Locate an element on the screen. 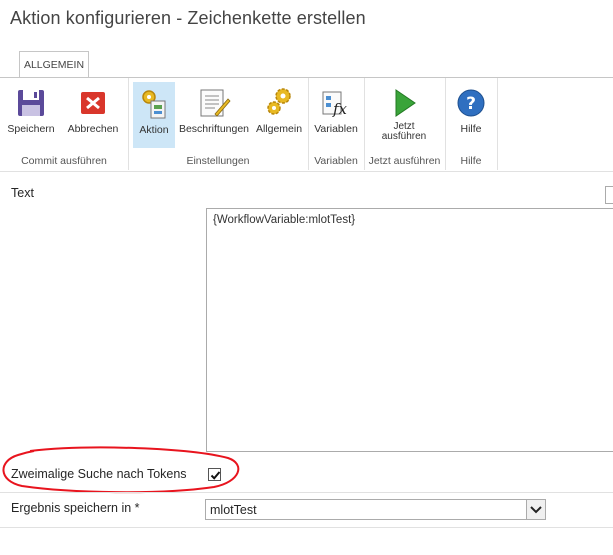  ribbon-bottom-border is located at coordinates (306, 171).